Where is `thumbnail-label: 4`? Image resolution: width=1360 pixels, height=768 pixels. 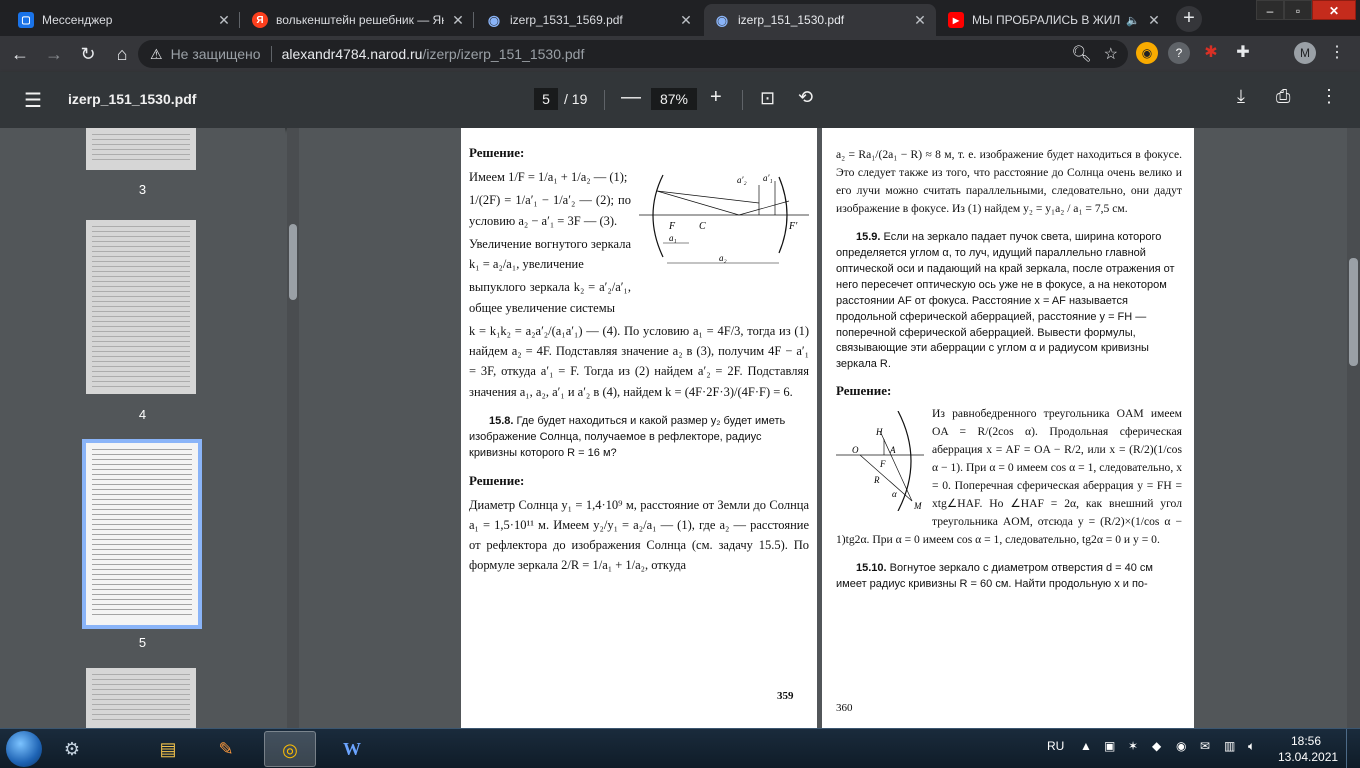 thumbnail-label: 4 is located at coordinates (142, 414).